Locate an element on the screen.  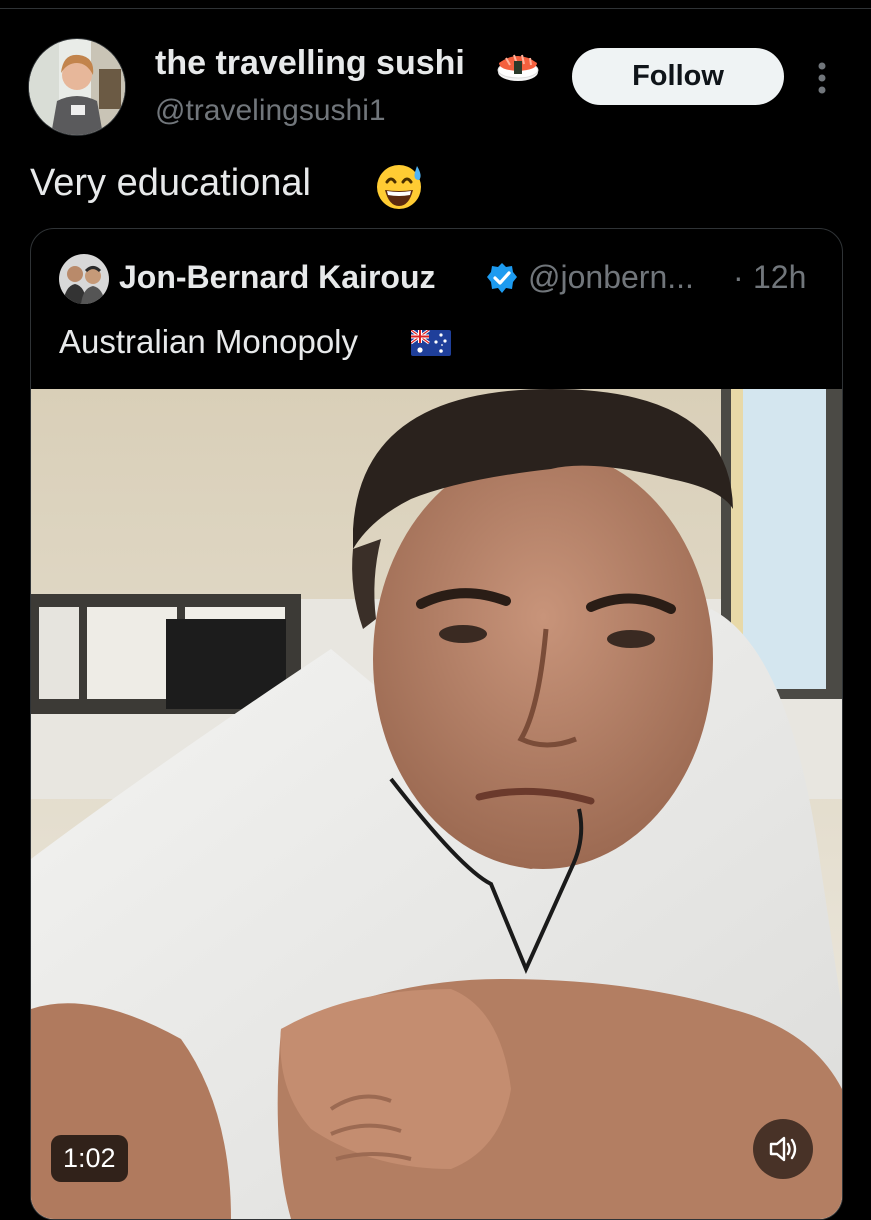
tweet-text: Very educational is located at coordinates (170, 183).